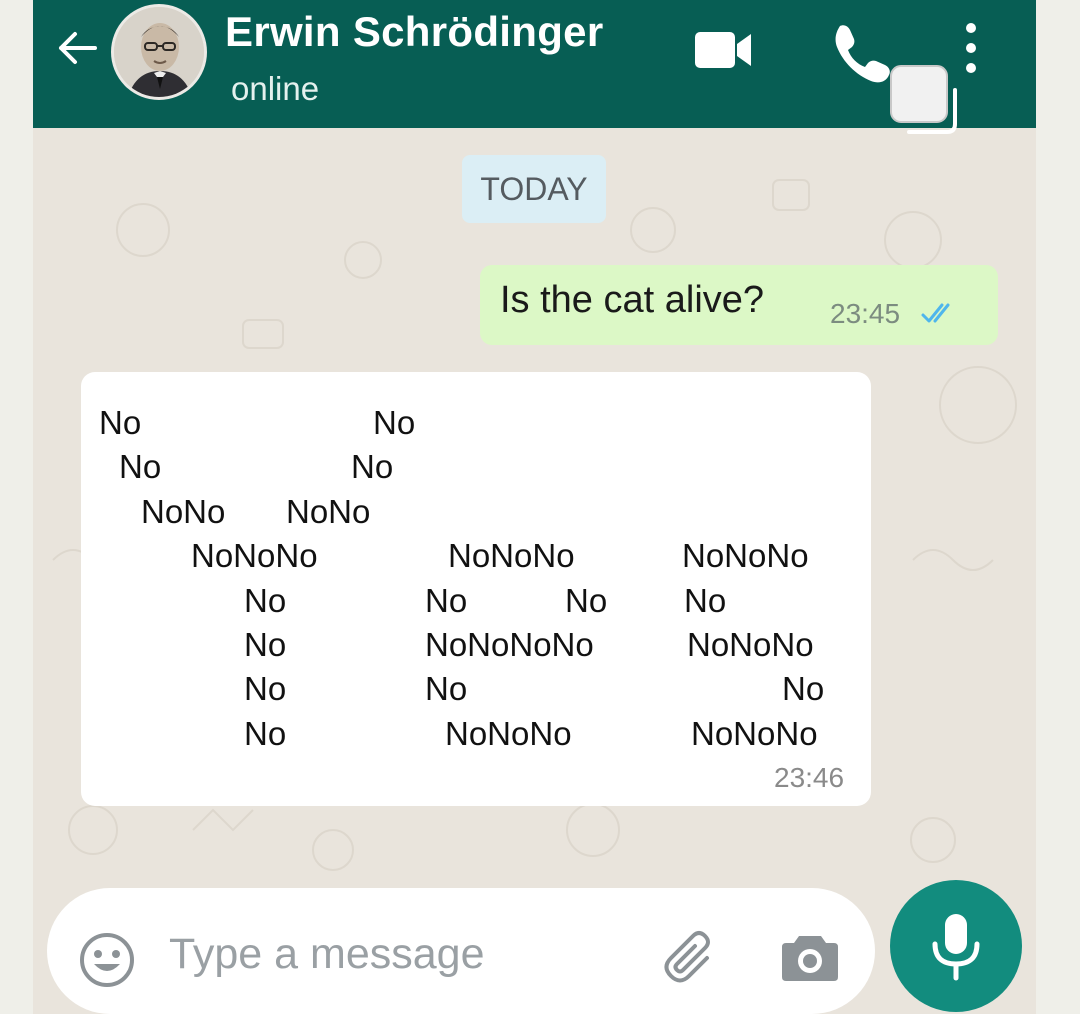 This screenshot has width=1080, height=1014. Describe the element at coordinates (935, 313) in the screenshot. I see `read-ticks-icon` at that location.